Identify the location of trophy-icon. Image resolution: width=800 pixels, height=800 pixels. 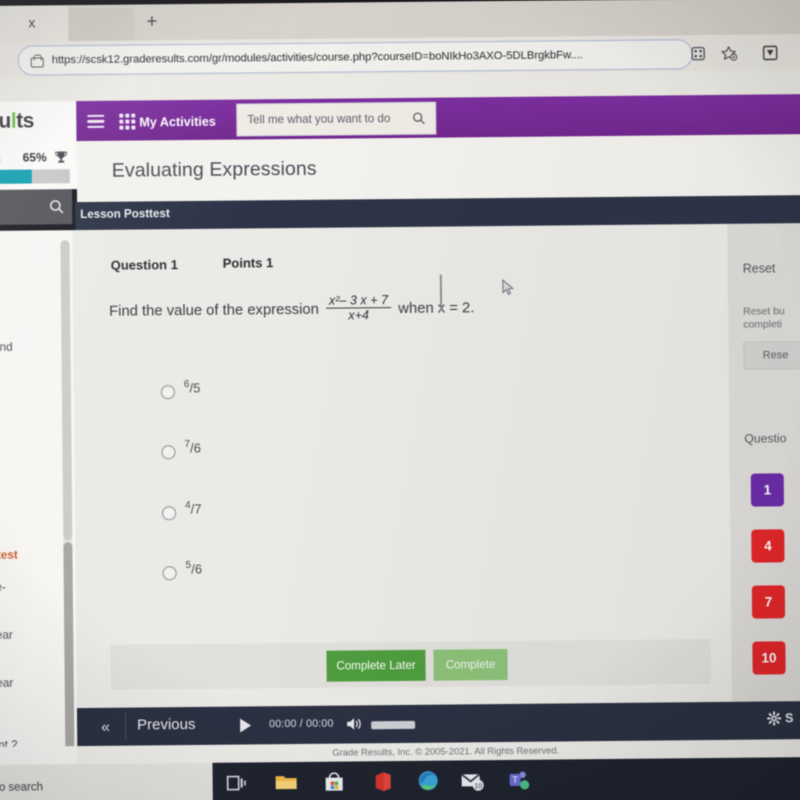
(61, 157).